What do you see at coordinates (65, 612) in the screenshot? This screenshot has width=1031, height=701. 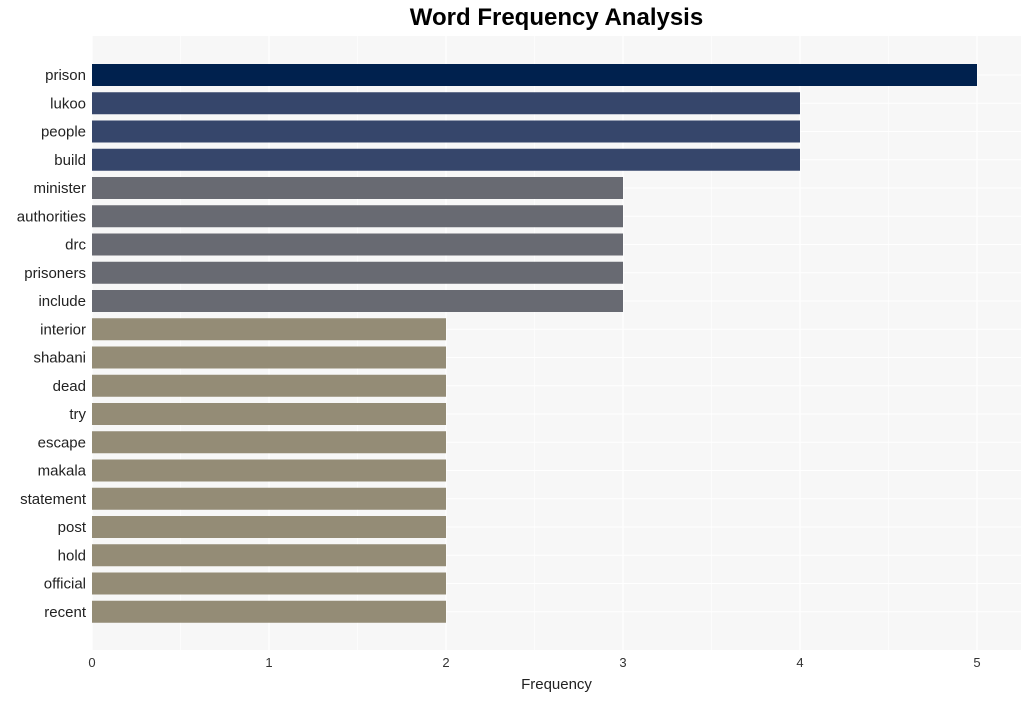 I see `category-label: recent` at bounding box center [65, 612].